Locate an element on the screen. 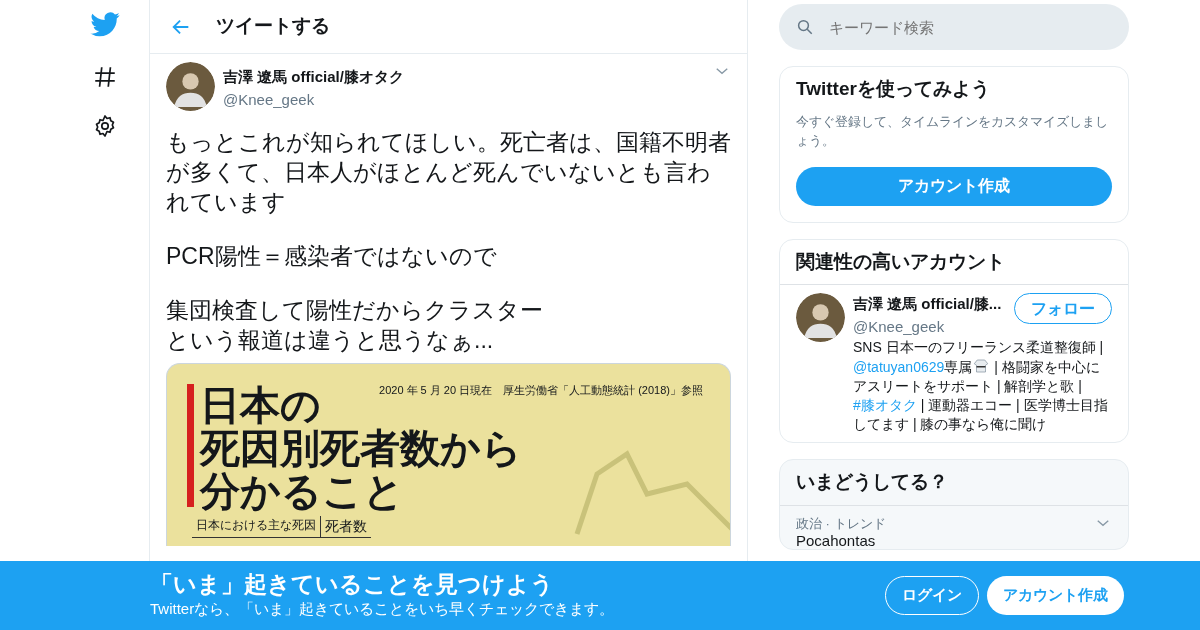  page-title: ツイートする is located at coordinates (273, 26).